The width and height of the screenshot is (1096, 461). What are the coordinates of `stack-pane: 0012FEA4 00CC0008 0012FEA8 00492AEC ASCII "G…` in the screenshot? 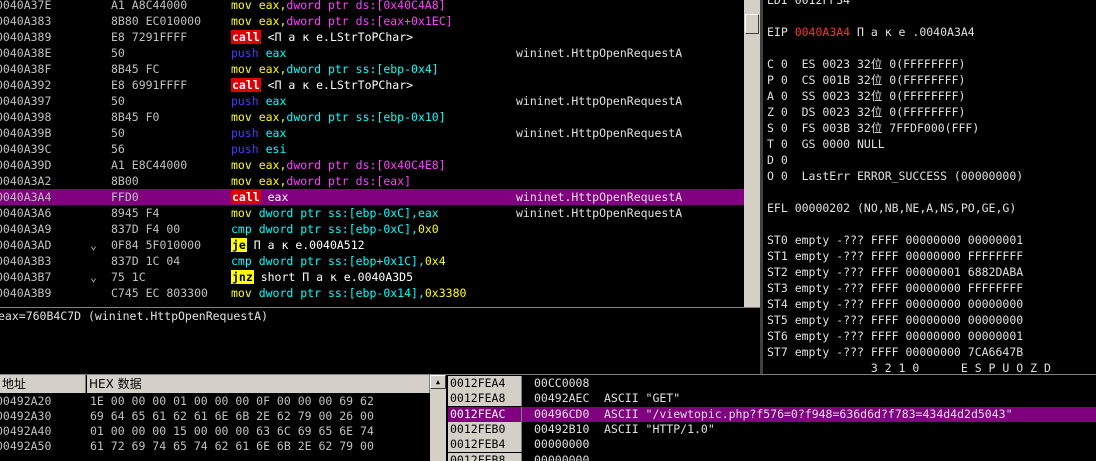 It's located at (772, 418).